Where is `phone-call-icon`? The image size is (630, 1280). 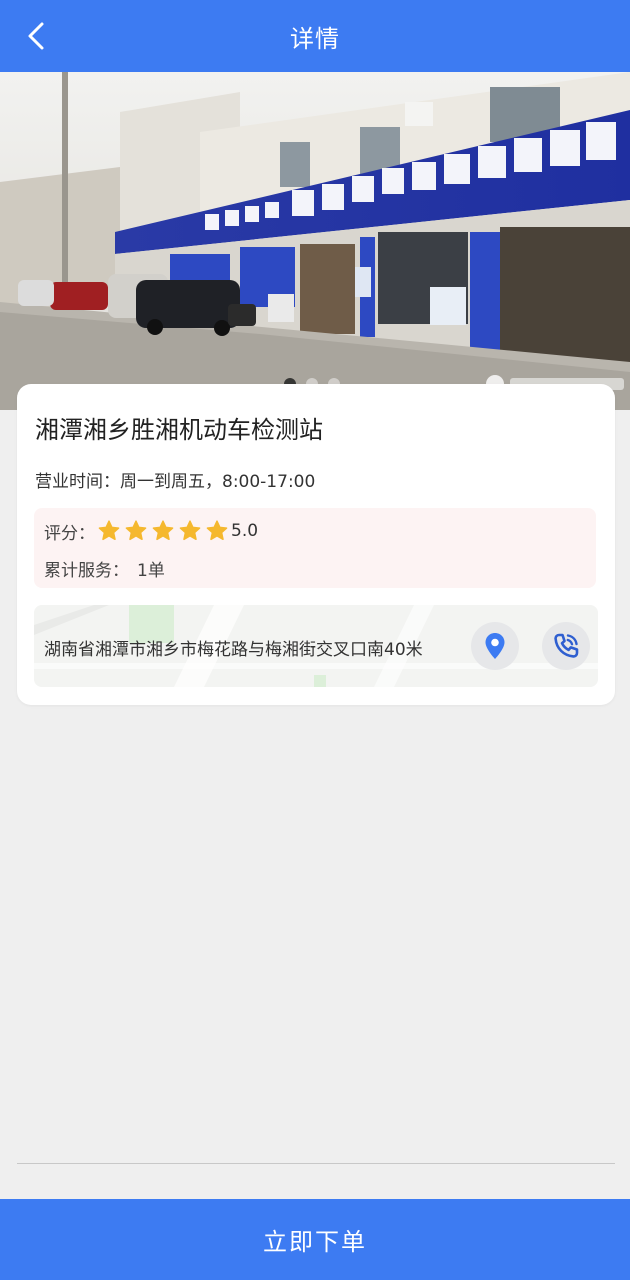
phone-call-icon is located at coordinates (566, 645).